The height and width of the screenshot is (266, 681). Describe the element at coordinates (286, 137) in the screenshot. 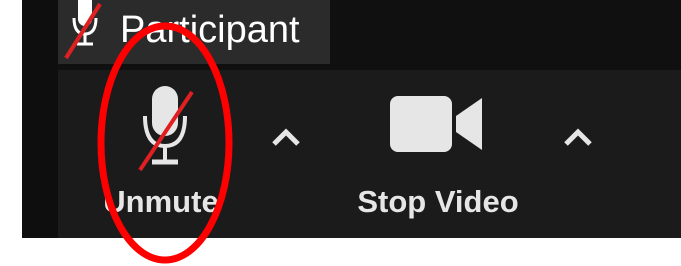

I see `audio-options-chevron-up-icon` at that location.